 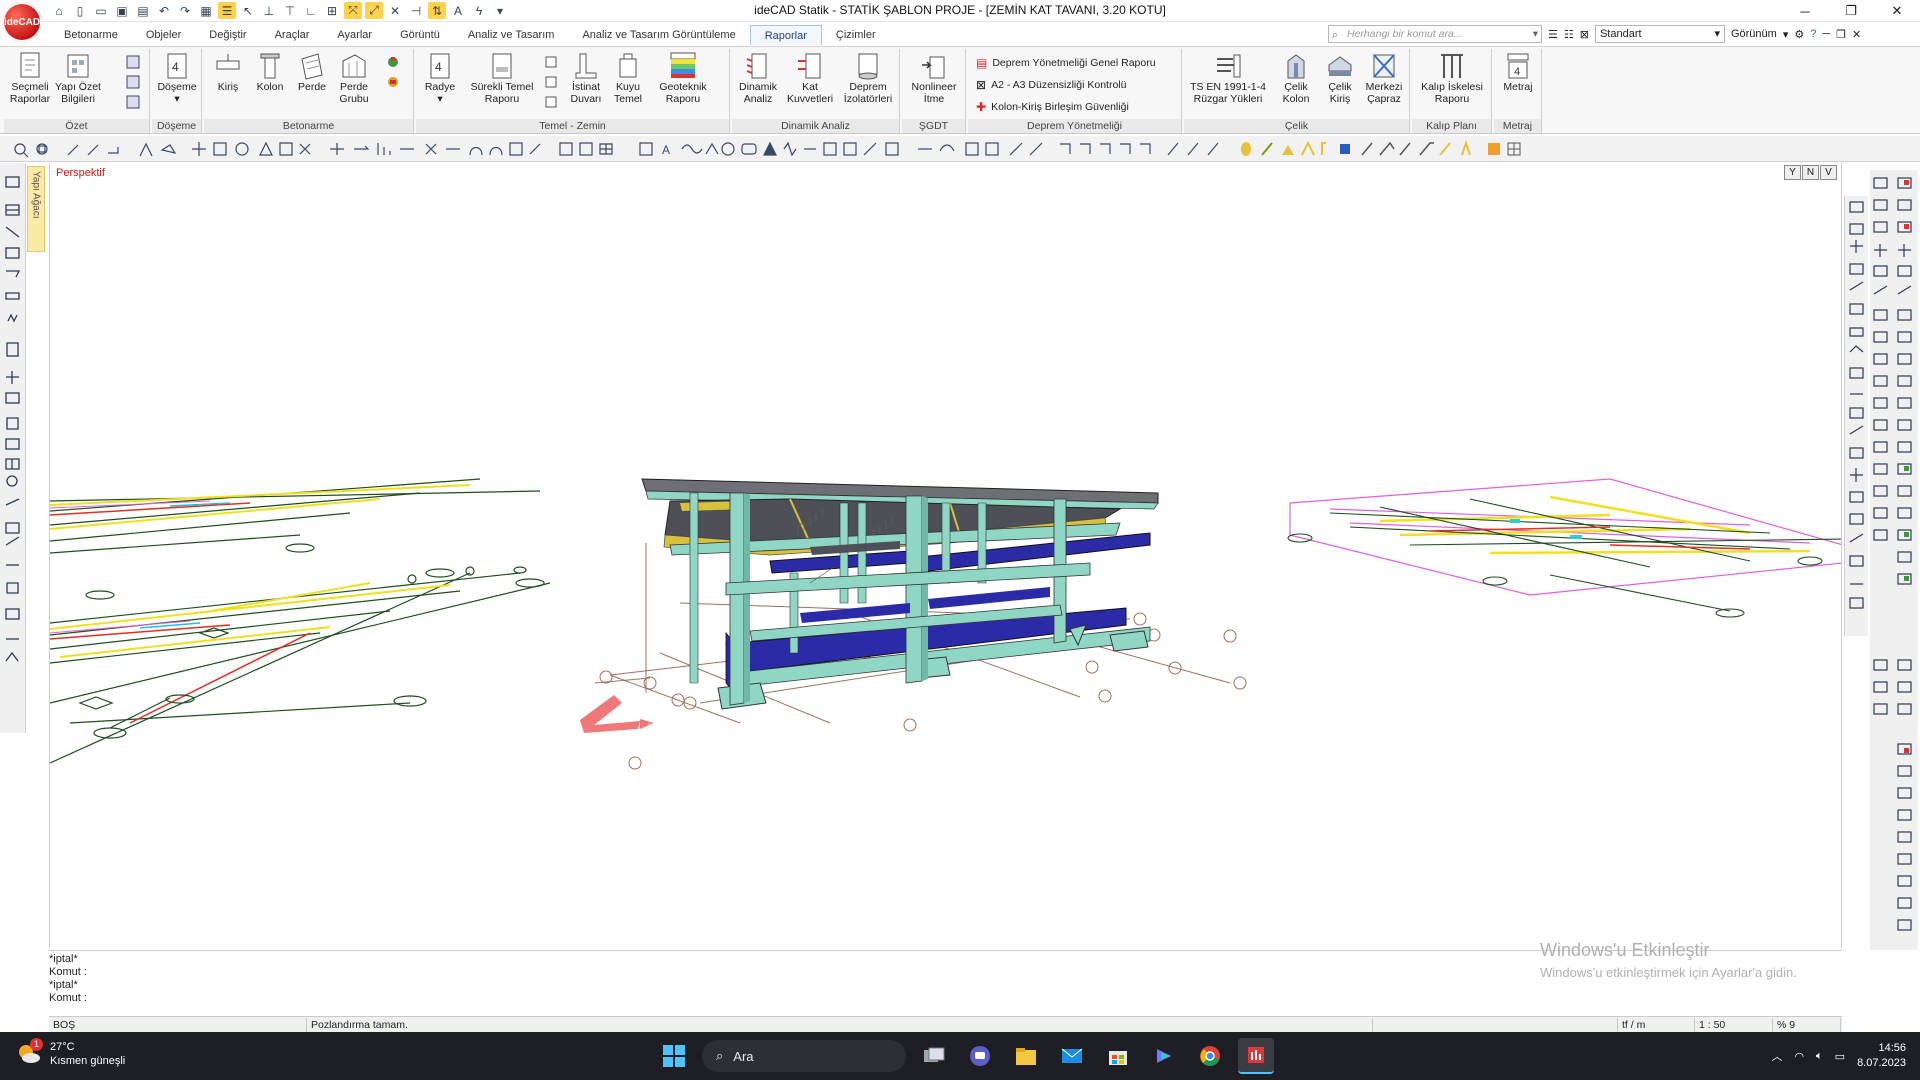 What do you see at coordinates (1840, 1056) in the screenshot?
I see `battery-icon: ▭` at bounding box center [1840, 1056].